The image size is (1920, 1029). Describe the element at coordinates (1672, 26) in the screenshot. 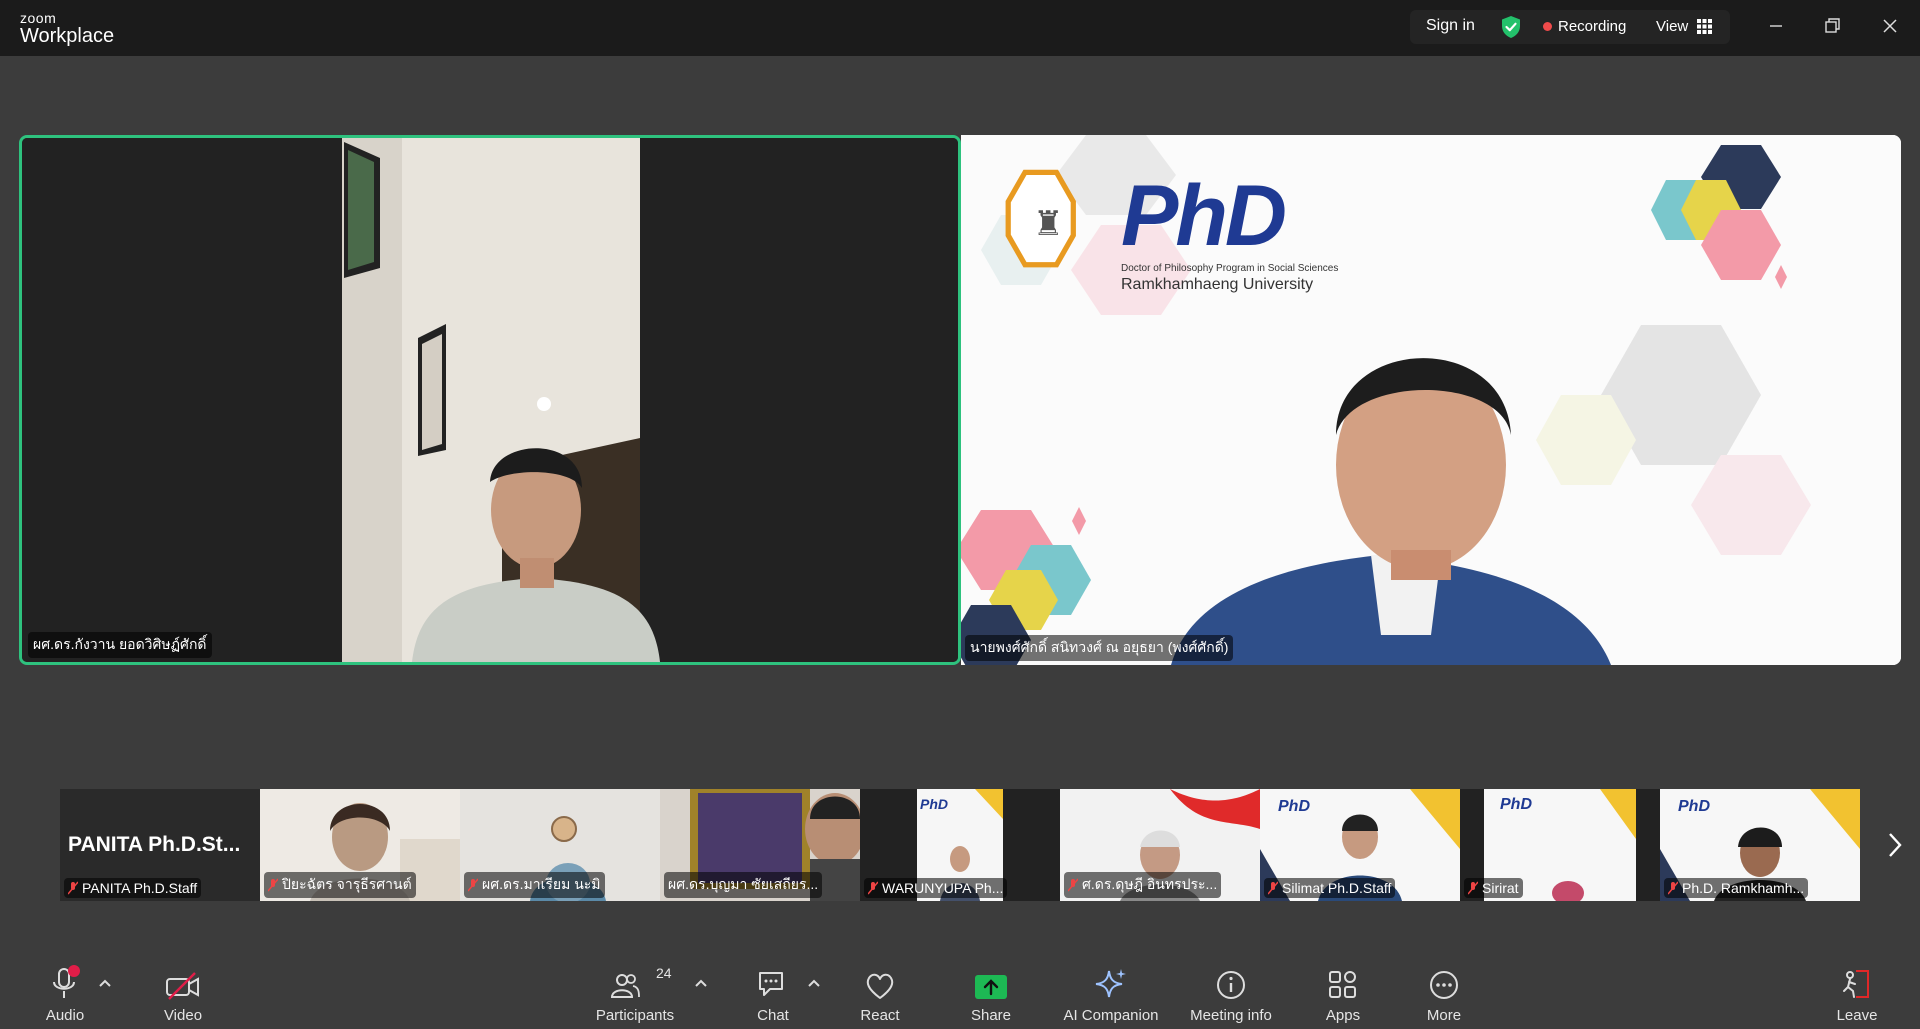

I see `view-button: View` at that location.